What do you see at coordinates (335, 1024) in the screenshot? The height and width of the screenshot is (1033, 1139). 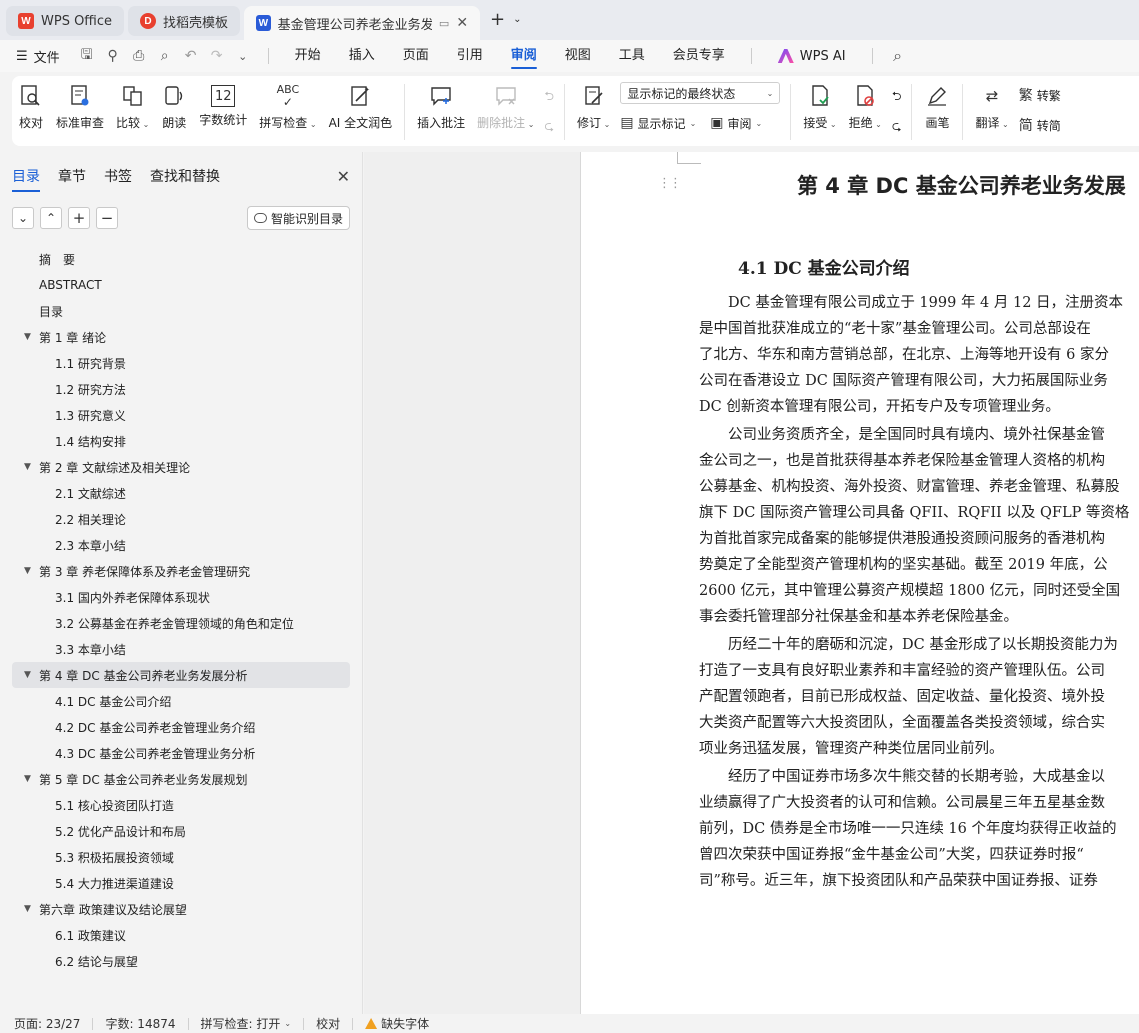 I see `proofread-status: 校对` at bounding box center [335, 1024].